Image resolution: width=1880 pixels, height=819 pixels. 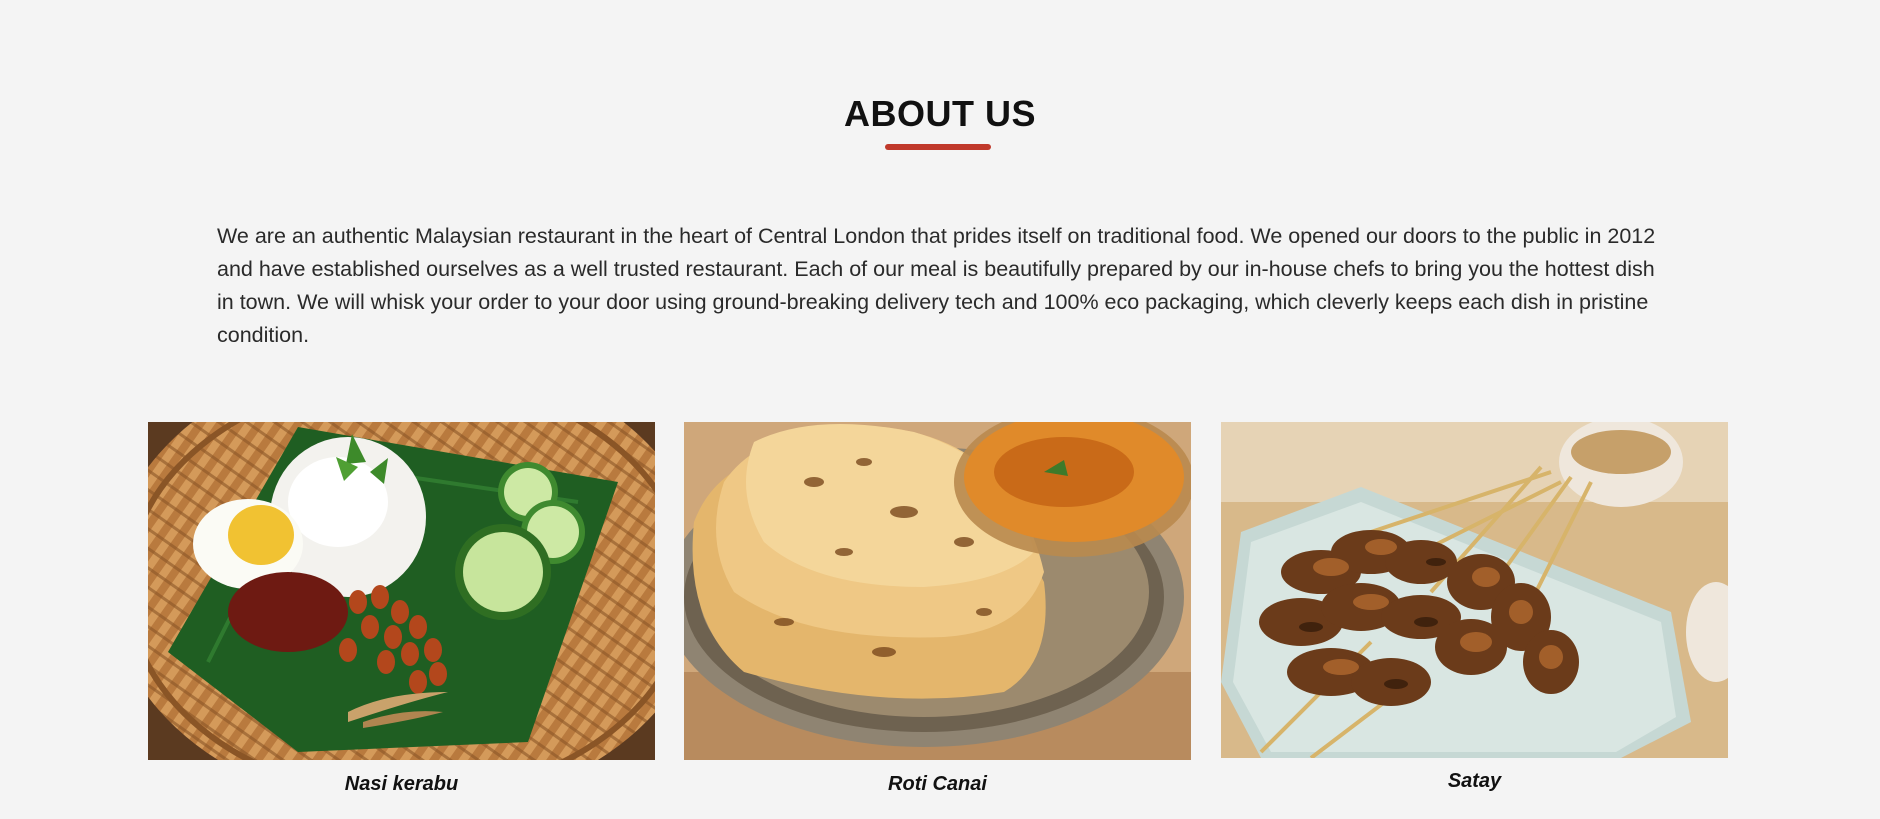 I want to click on title-underline, so click(x=938, y=147).